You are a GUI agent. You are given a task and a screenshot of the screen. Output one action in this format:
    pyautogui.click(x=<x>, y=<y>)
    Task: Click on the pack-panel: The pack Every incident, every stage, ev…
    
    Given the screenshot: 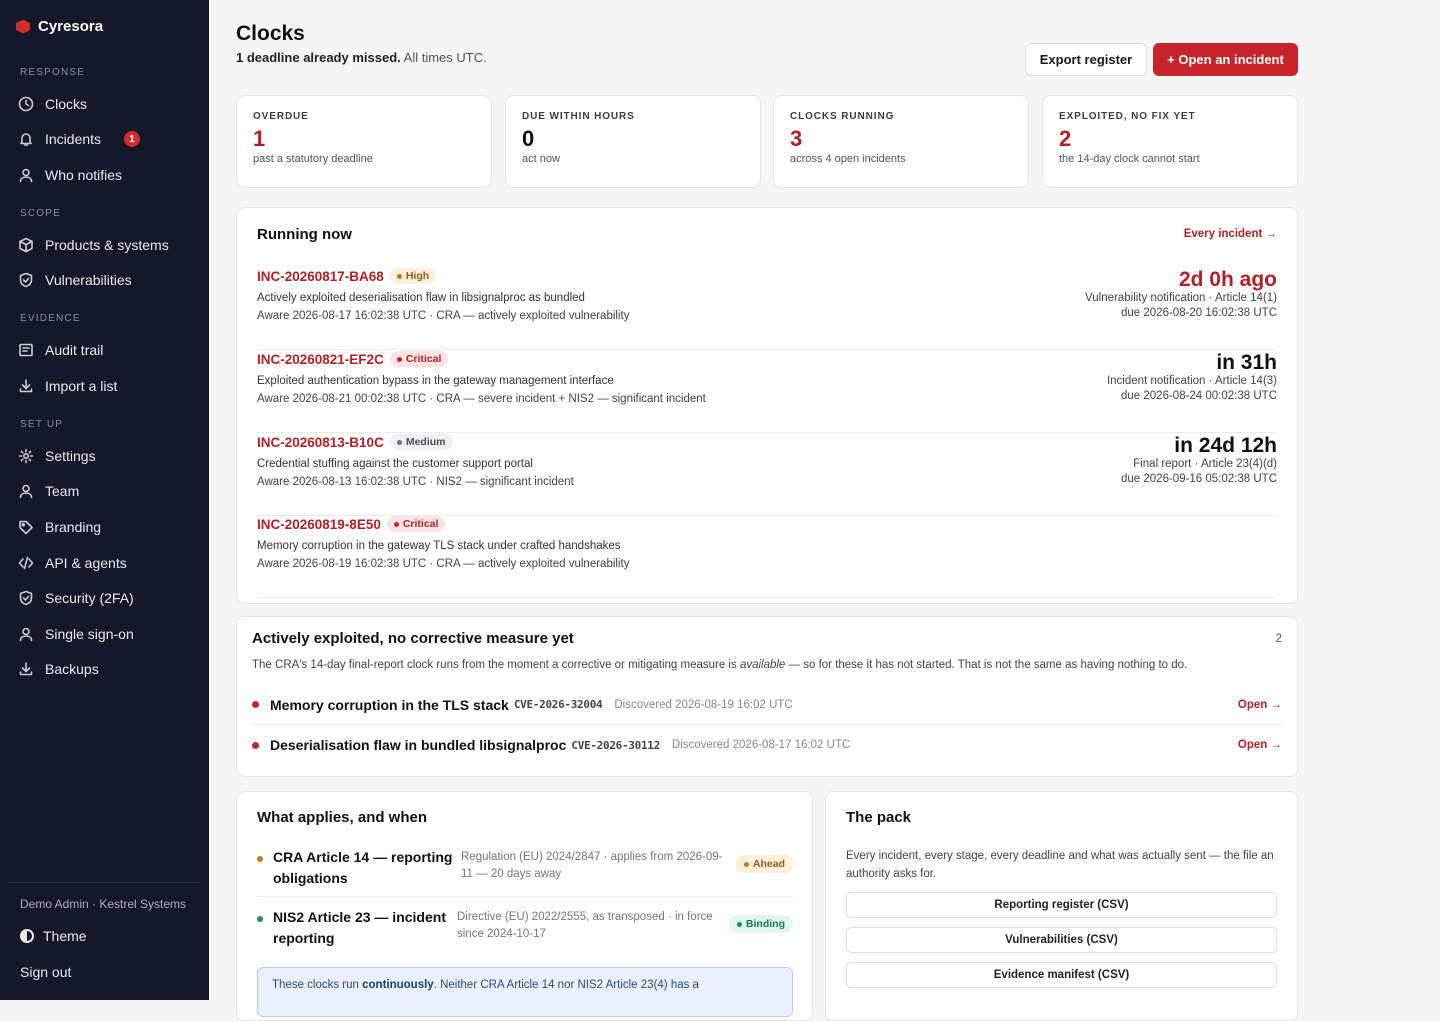 What is the action you would take?
    pyautogui.click(x=1061, y=906)
    